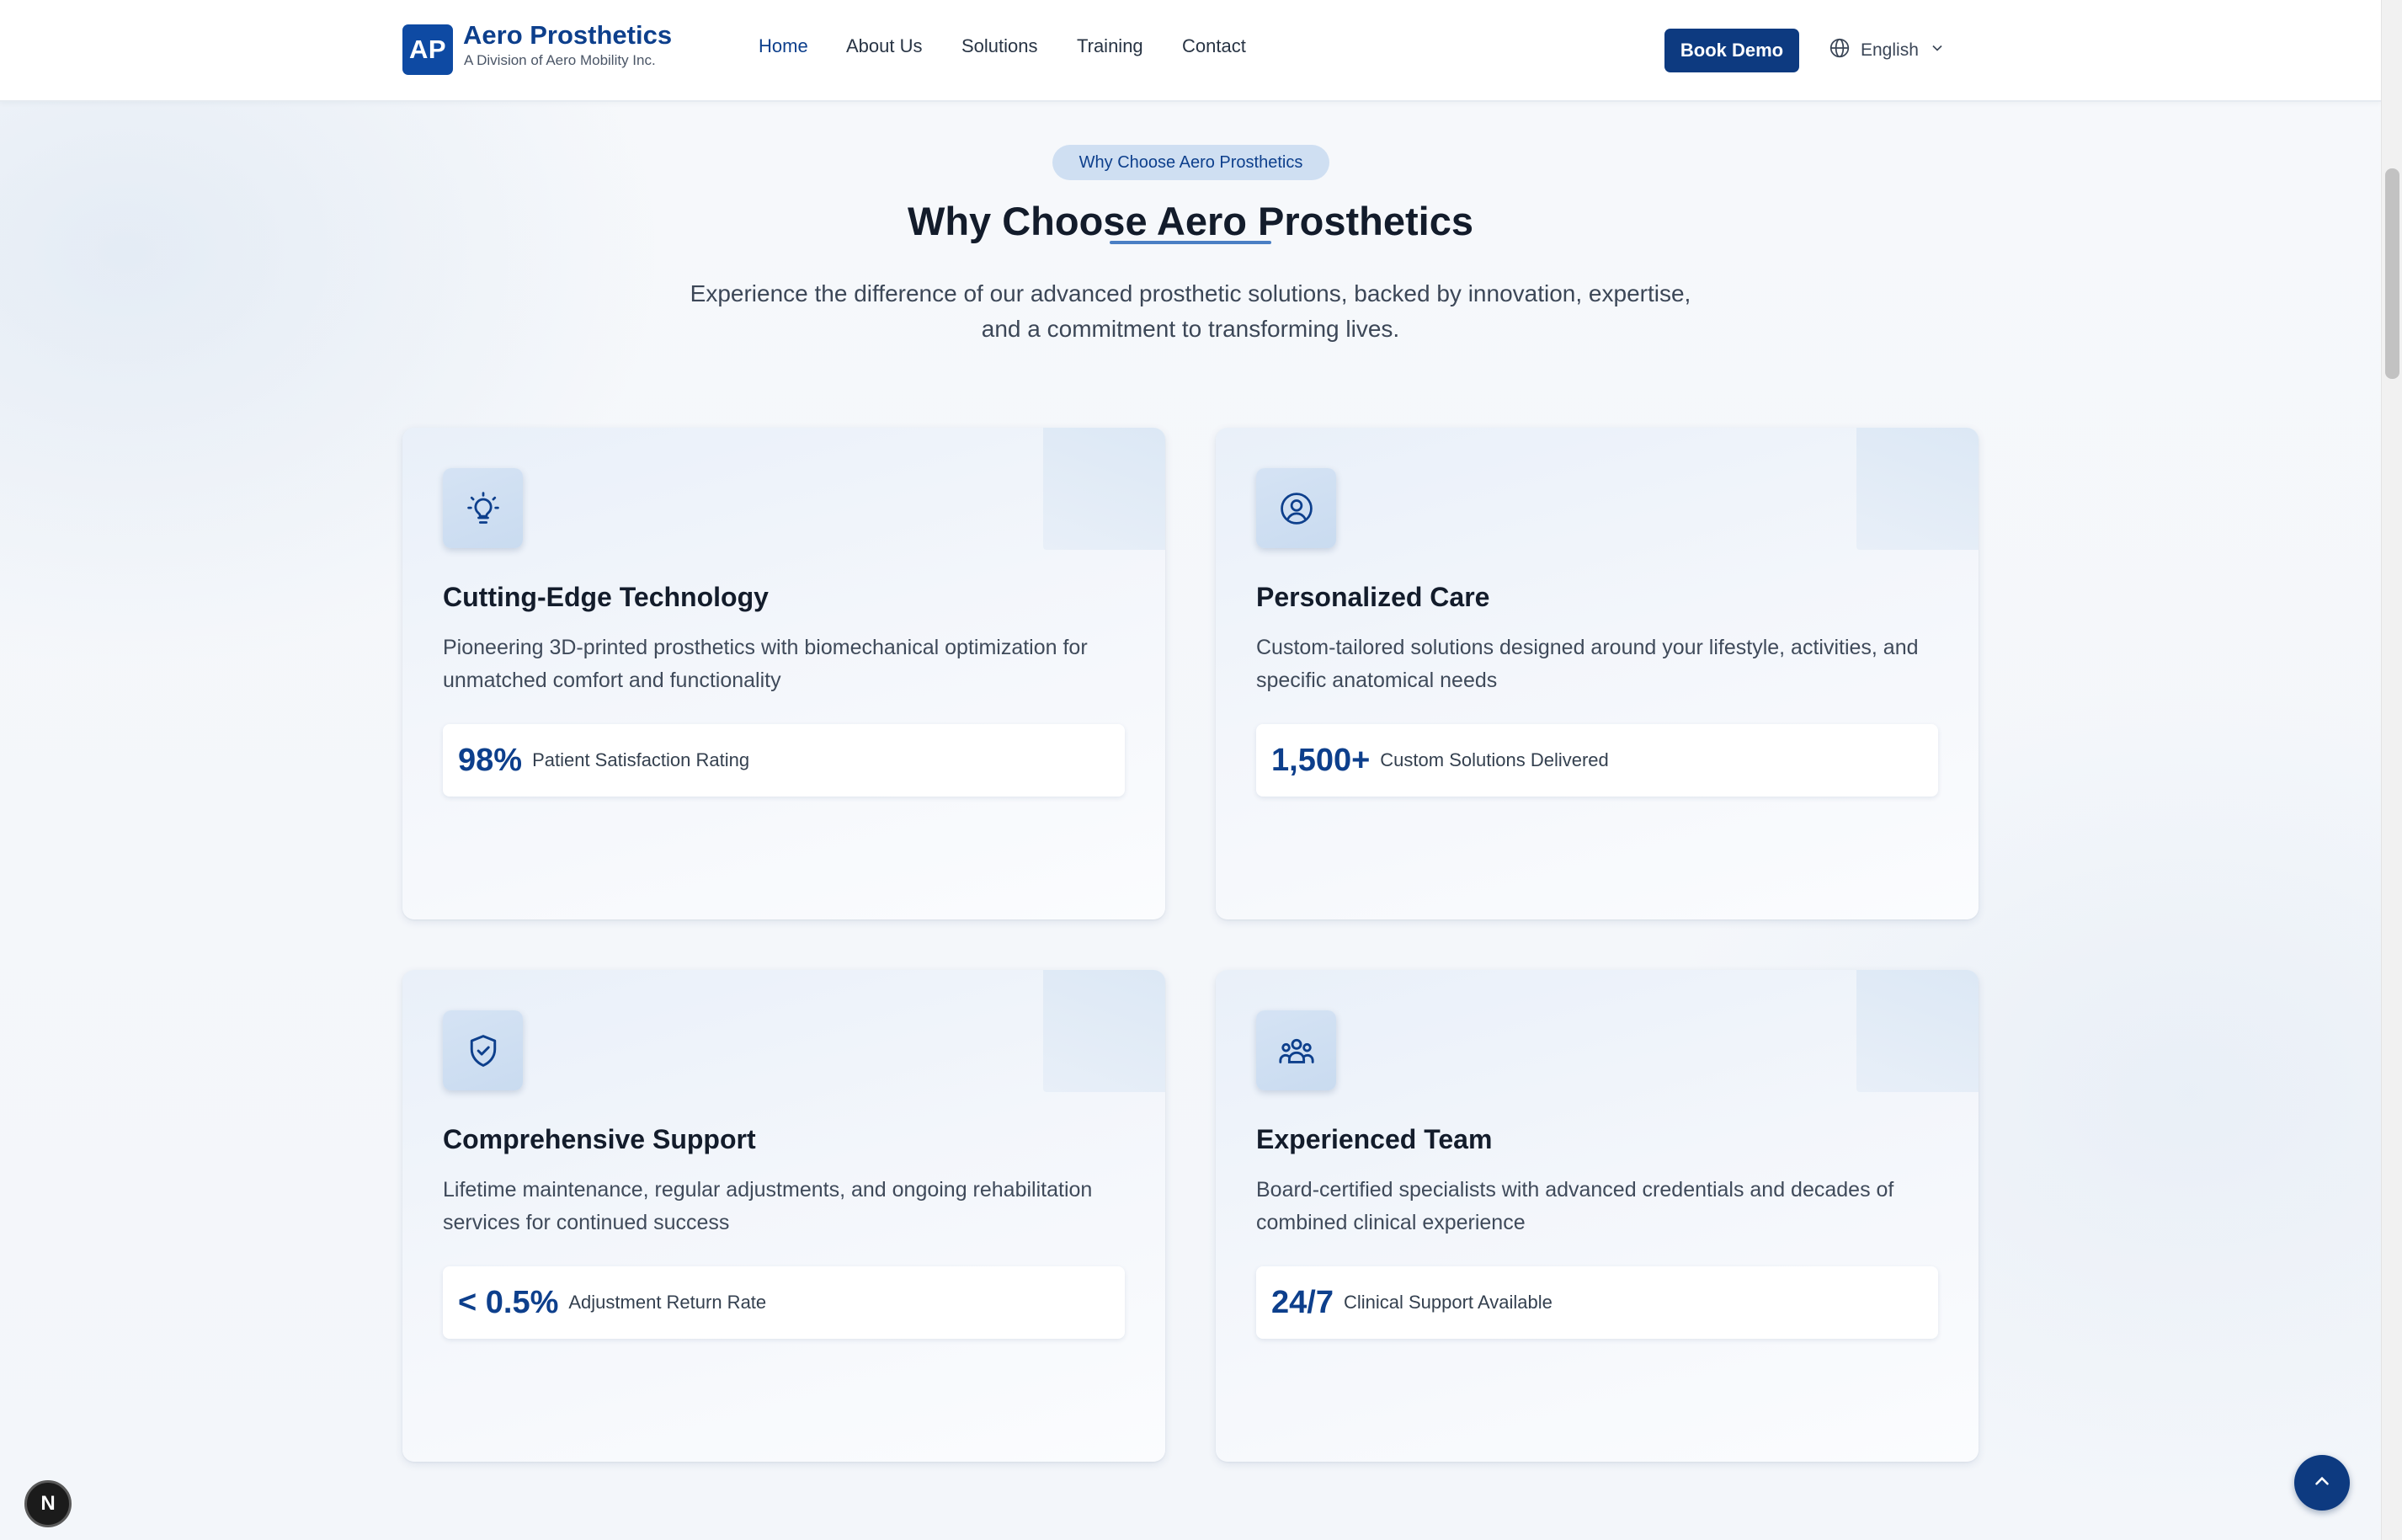 This screenshot has height=1540, width=2402. Describe the element at coordinates (612, 680) in the screenshot. I see `card-description-line: unmatched comfort and functionality` at that location.